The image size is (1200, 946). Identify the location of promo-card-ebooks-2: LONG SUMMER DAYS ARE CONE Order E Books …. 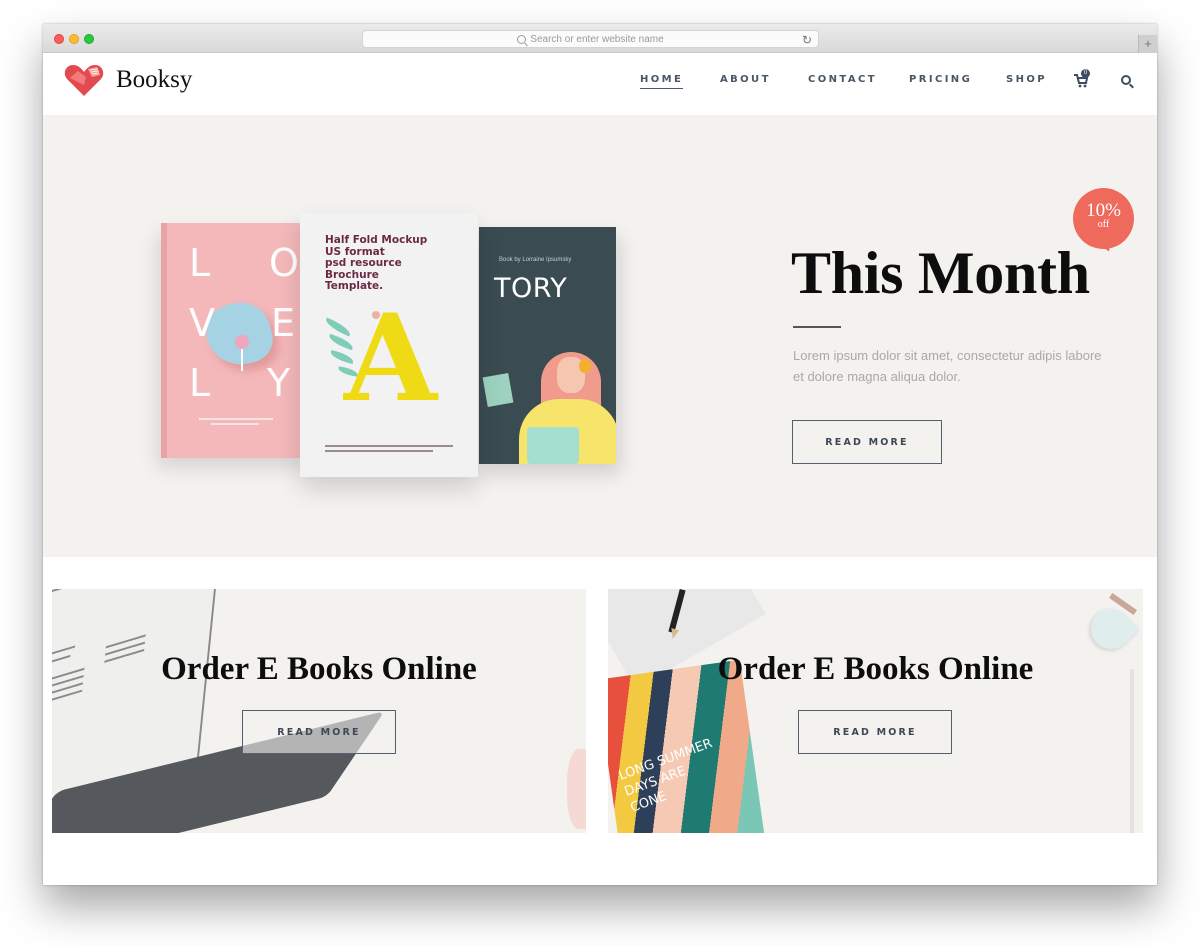
(875, 711).